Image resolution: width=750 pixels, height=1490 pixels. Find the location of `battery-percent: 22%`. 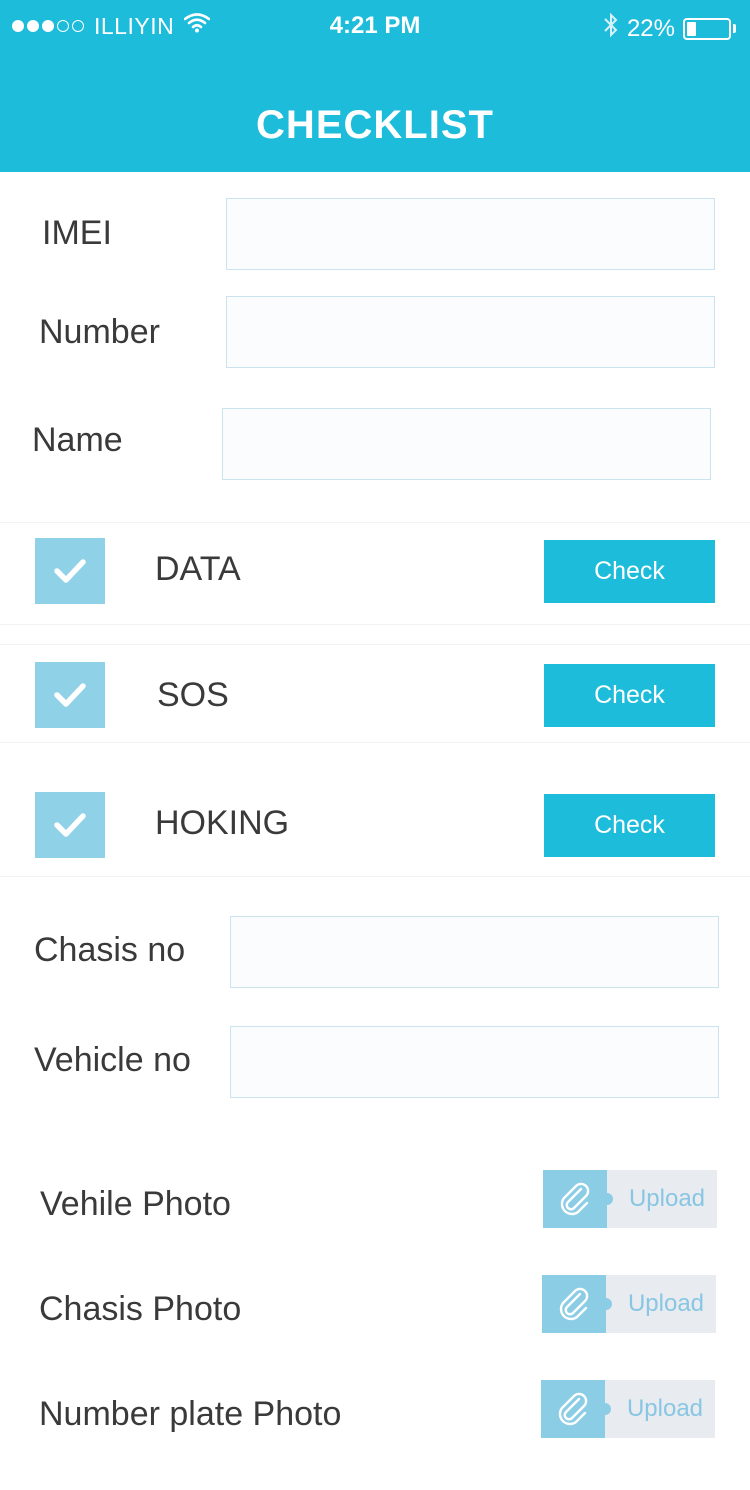

battery-percent: 22% is located at coordinates (650, 28).